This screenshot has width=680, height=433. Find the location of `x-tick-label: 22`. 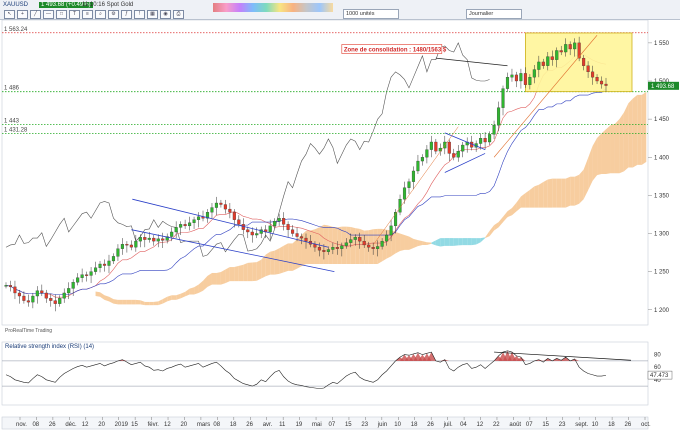

x-tick-label: 22 is located at coordinates (496, 425).